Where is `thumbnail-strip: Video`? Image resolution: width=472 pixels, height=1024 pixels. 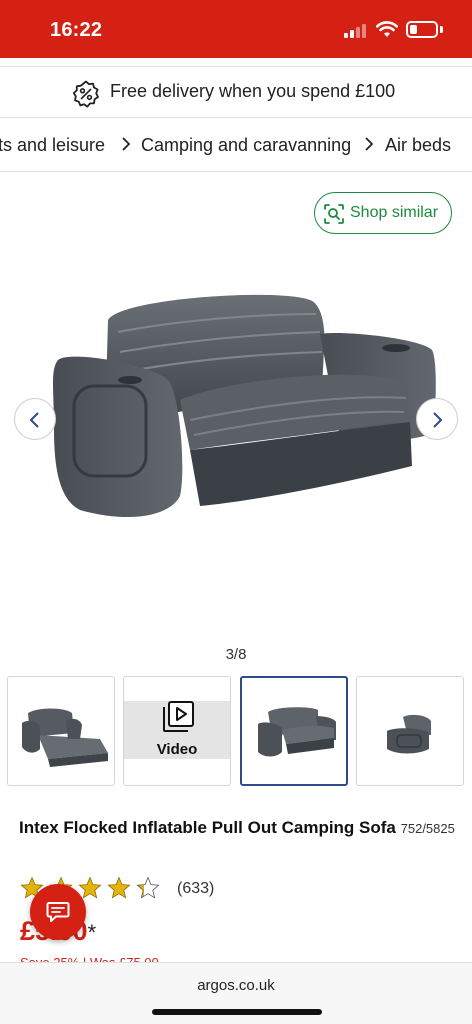 thumbnail-strip: Video is located at coordinates (239, 731).